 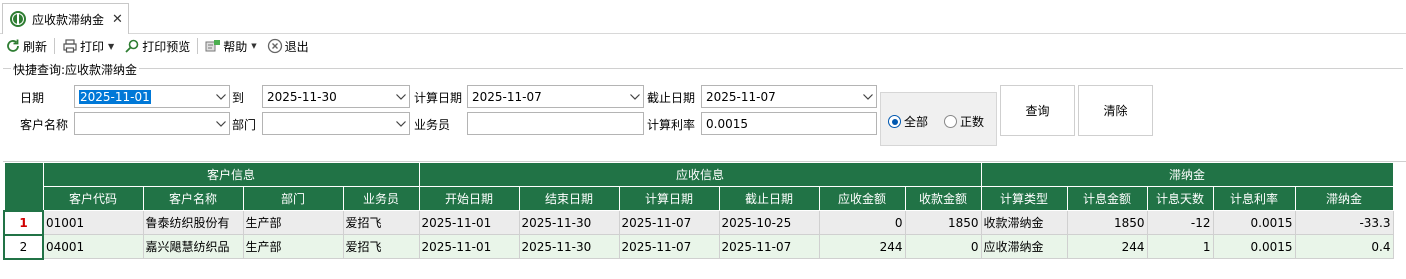 I want to click on column-header: 业务员, so click(x=381, y=198).